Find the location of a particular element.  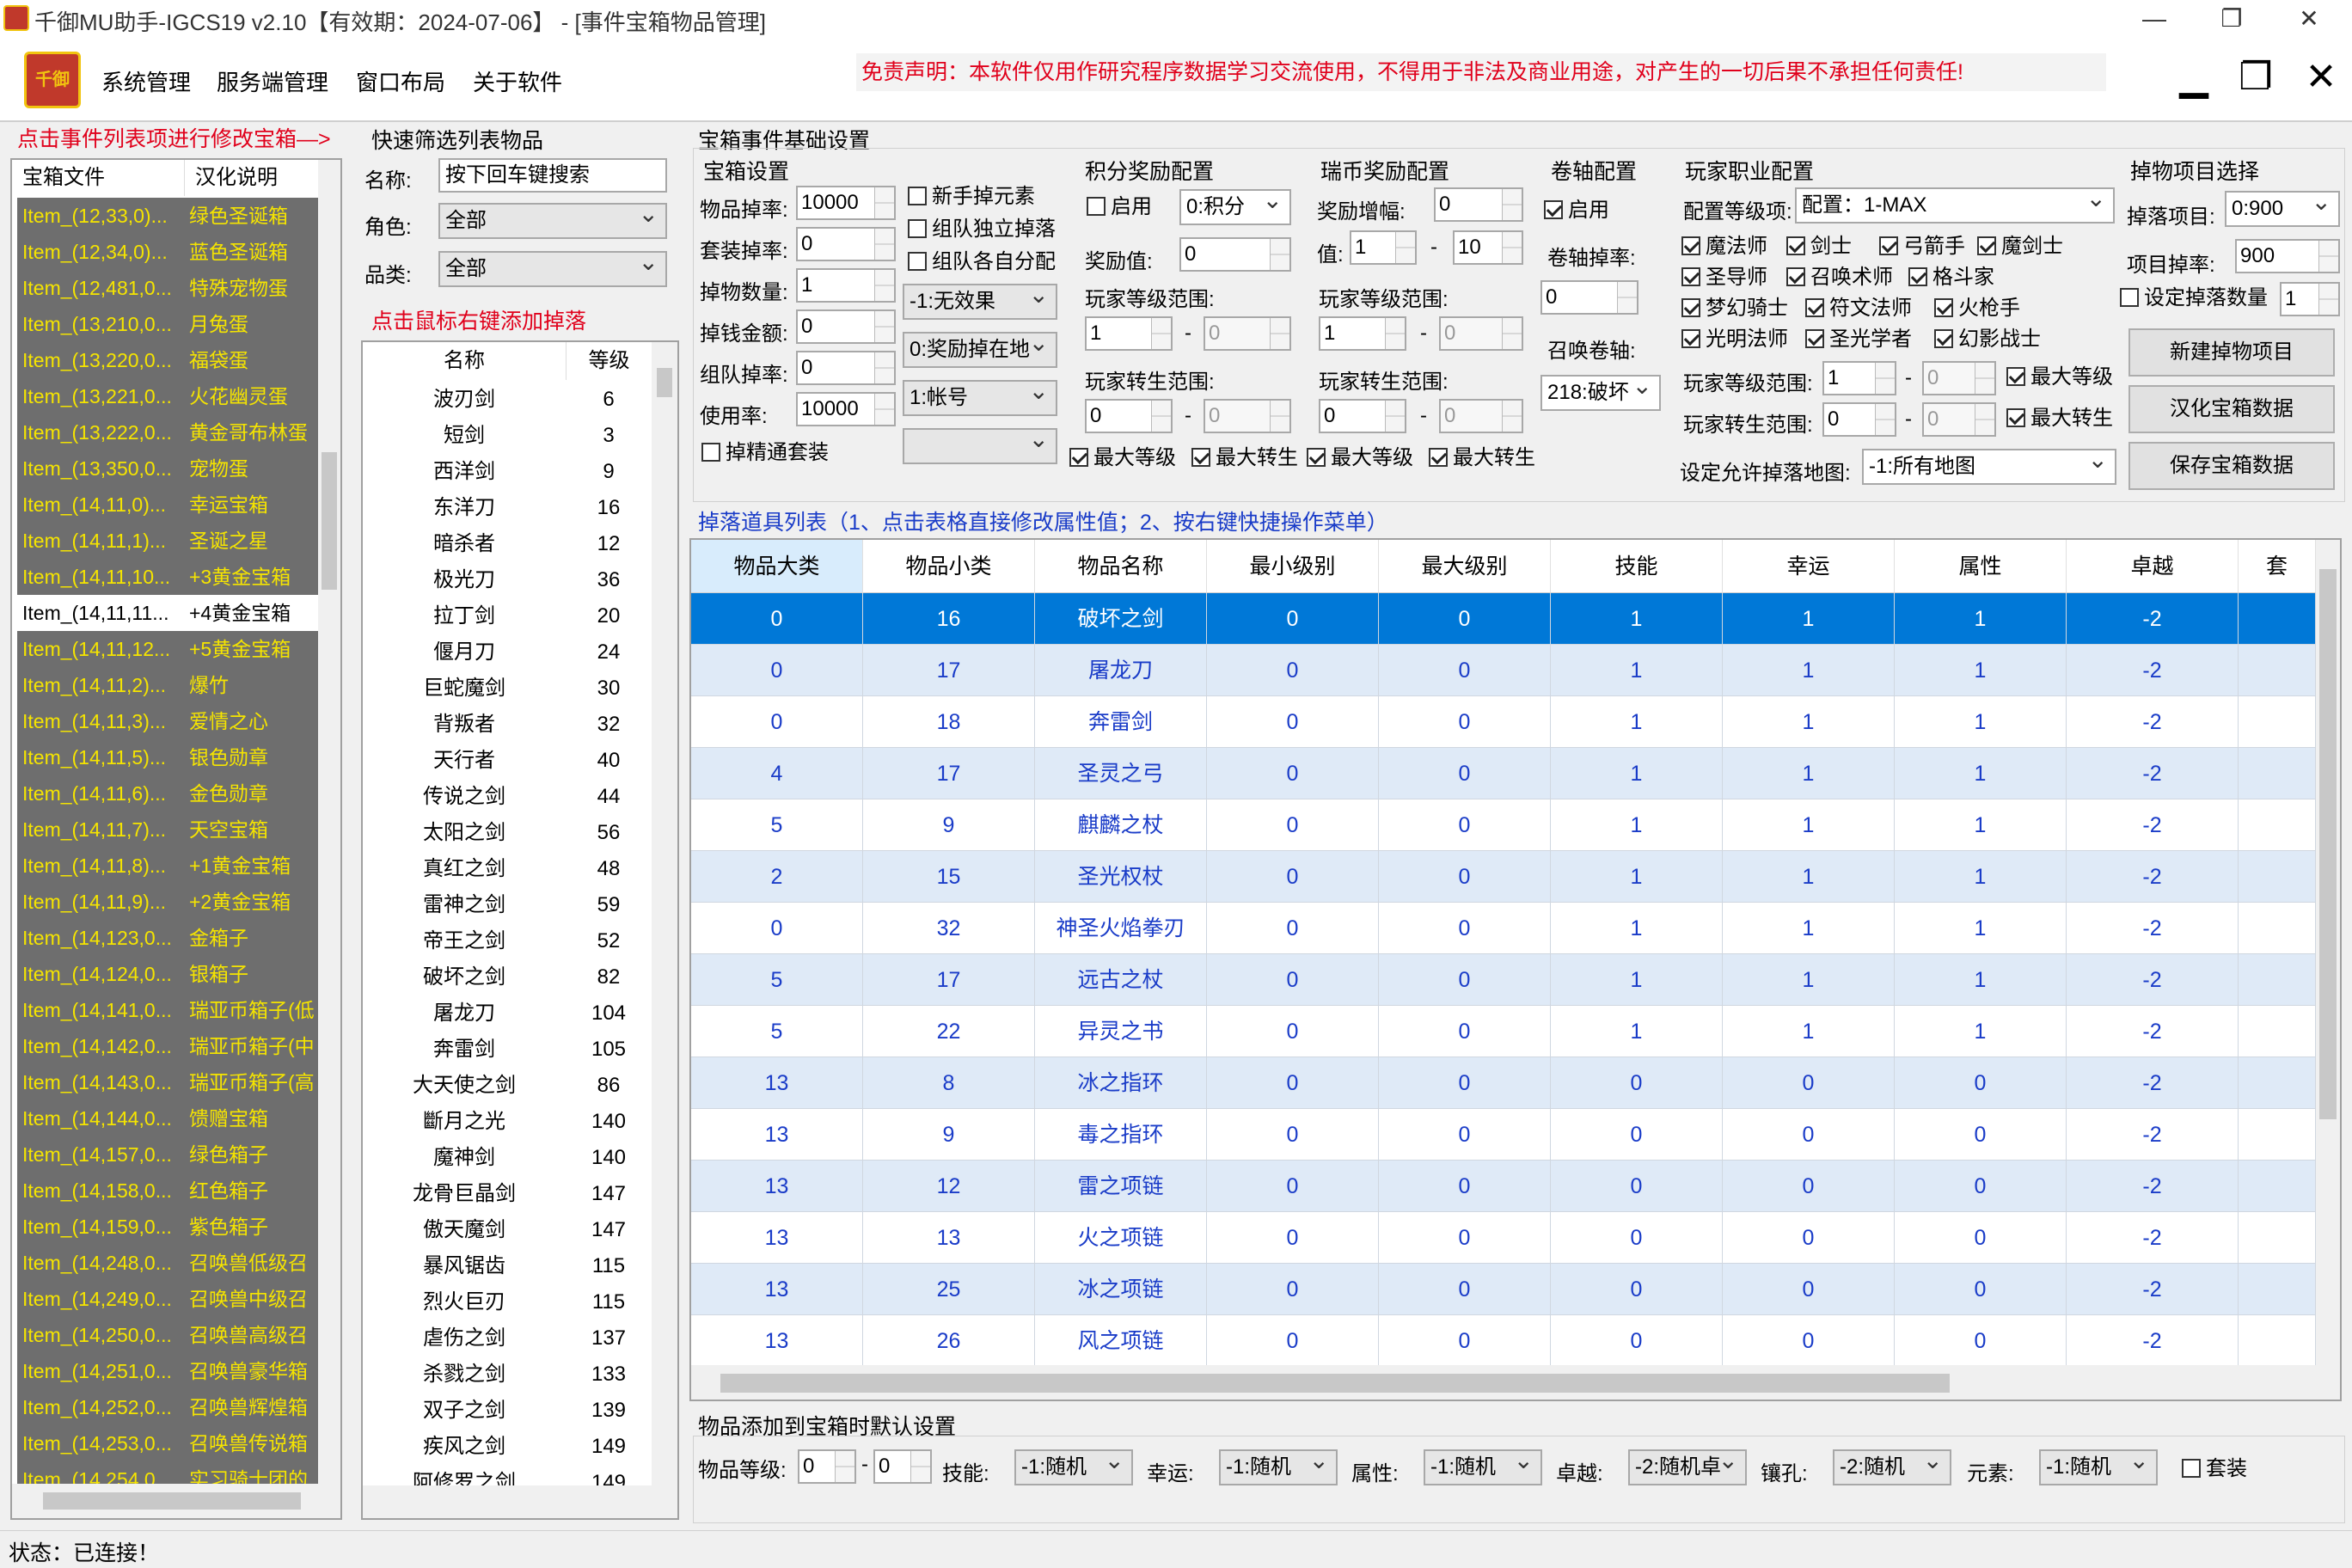

pick-count-stepper: 1 is located at coordinates (2310, 299).